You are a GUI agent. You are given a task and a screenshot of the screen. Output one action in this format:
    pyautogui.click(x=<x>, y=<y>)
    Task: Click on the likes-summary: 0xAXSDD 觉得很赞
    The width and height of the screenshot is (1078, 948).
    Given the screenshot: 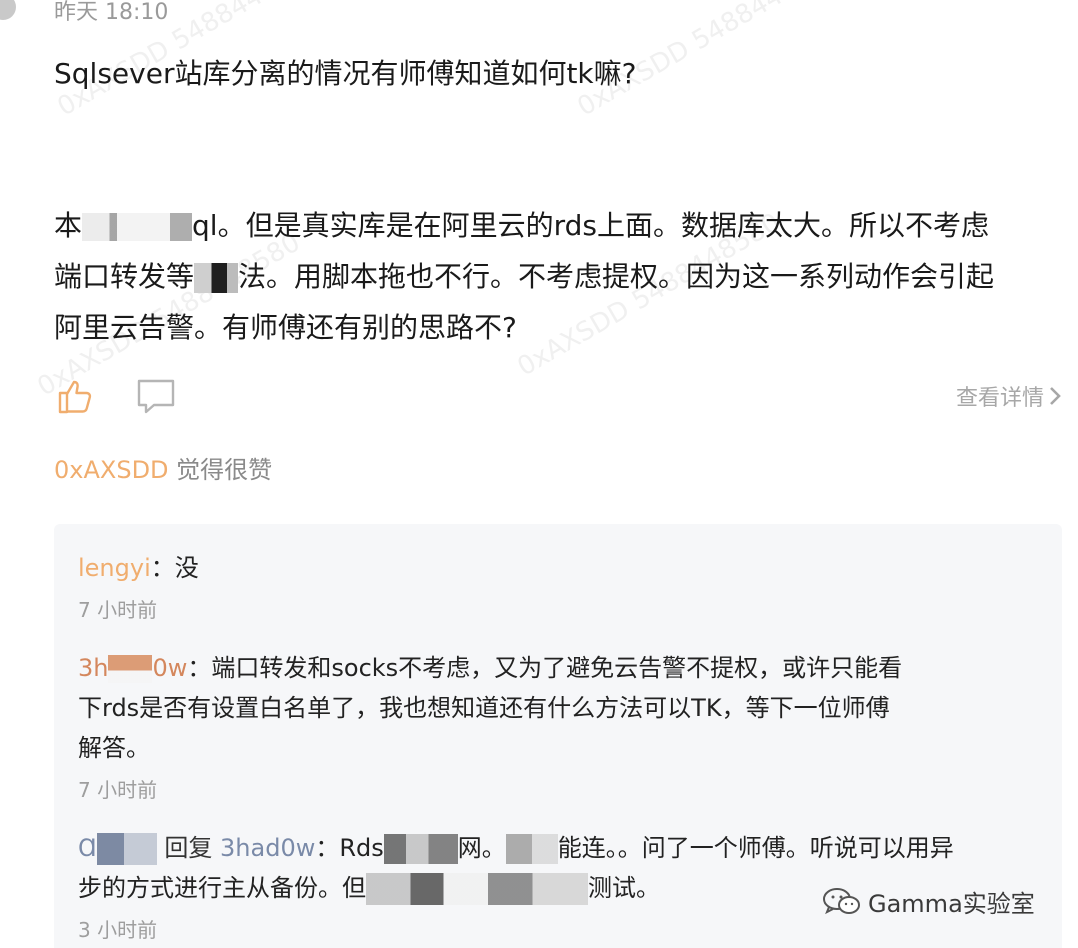 What is the action you would take?
    pyautogui.click(x=163, y=467)
    